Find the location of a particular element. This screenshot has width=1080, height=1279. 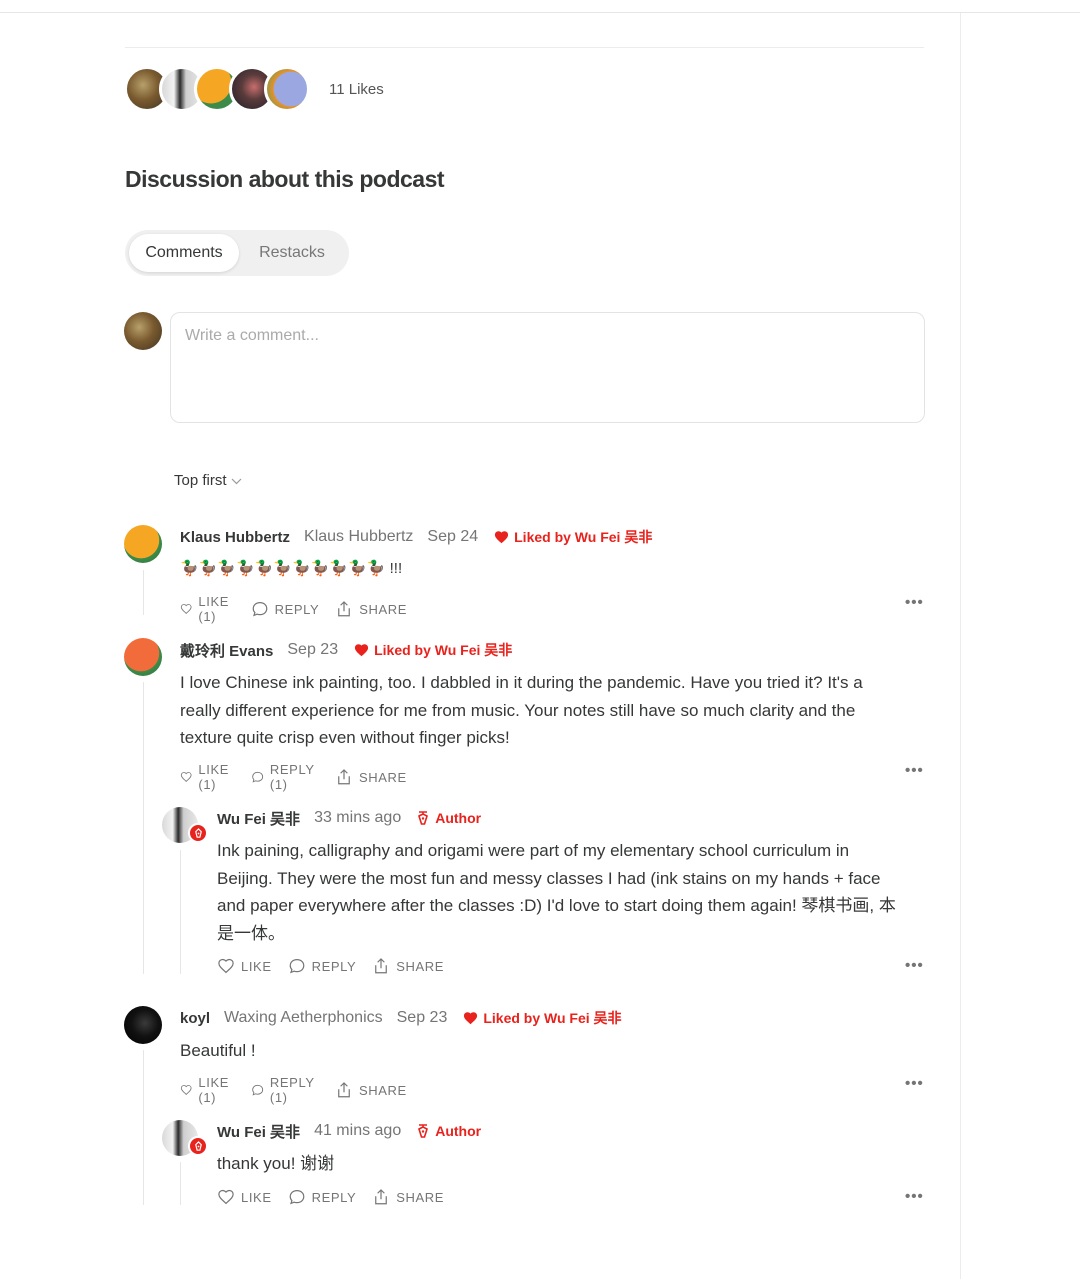

discussion-tabs: Comments Restacks is located at coordinates (237, 253).